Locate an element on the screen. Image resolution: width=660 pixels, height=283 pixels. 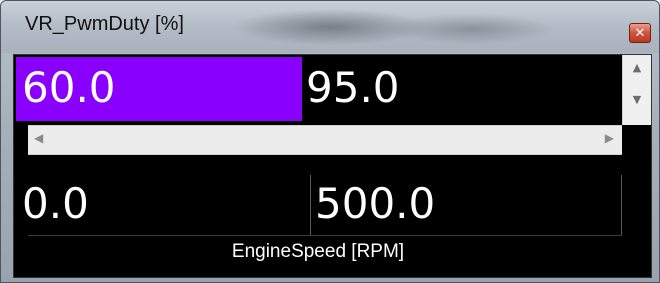
scroll-up-icon: ▲ is located at coordinates (637, 67).